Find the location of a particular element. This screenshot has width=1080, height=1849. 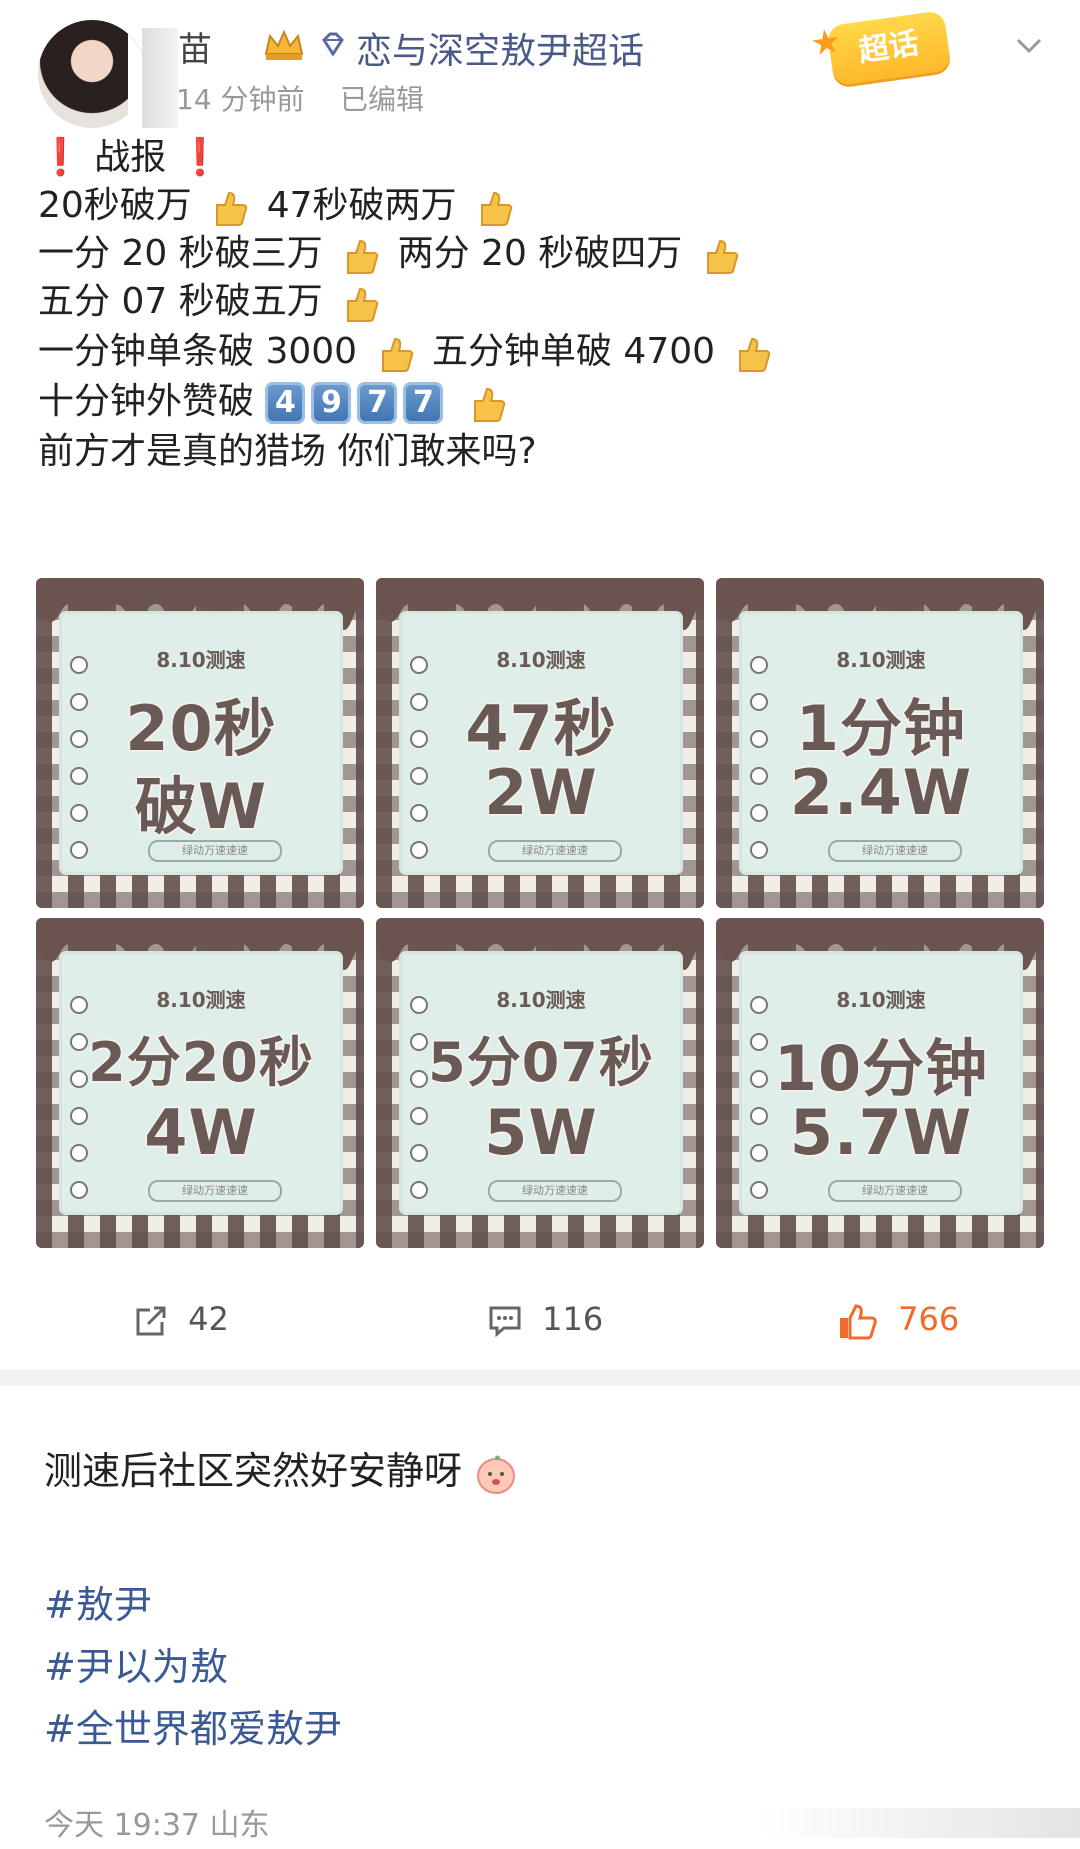

username: 苗 is located at coordinates (195, 46).